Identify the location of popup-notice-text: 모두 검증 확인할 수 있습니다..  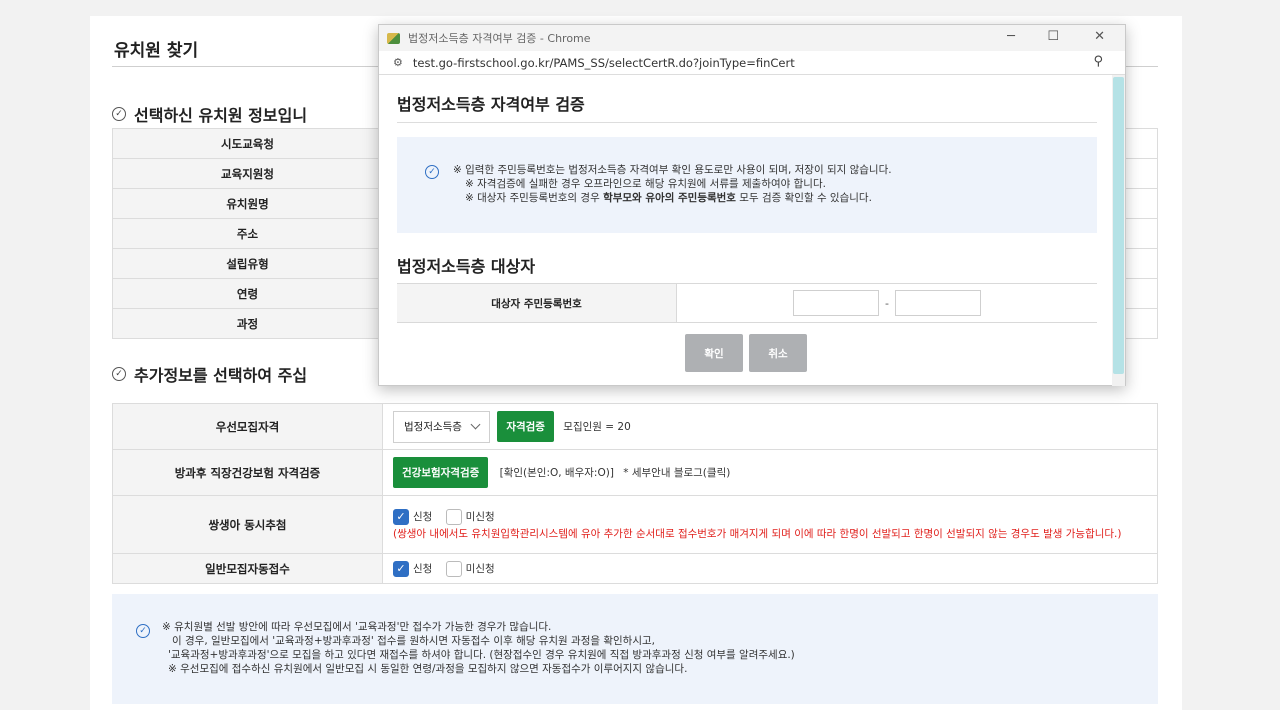
(803, 198).